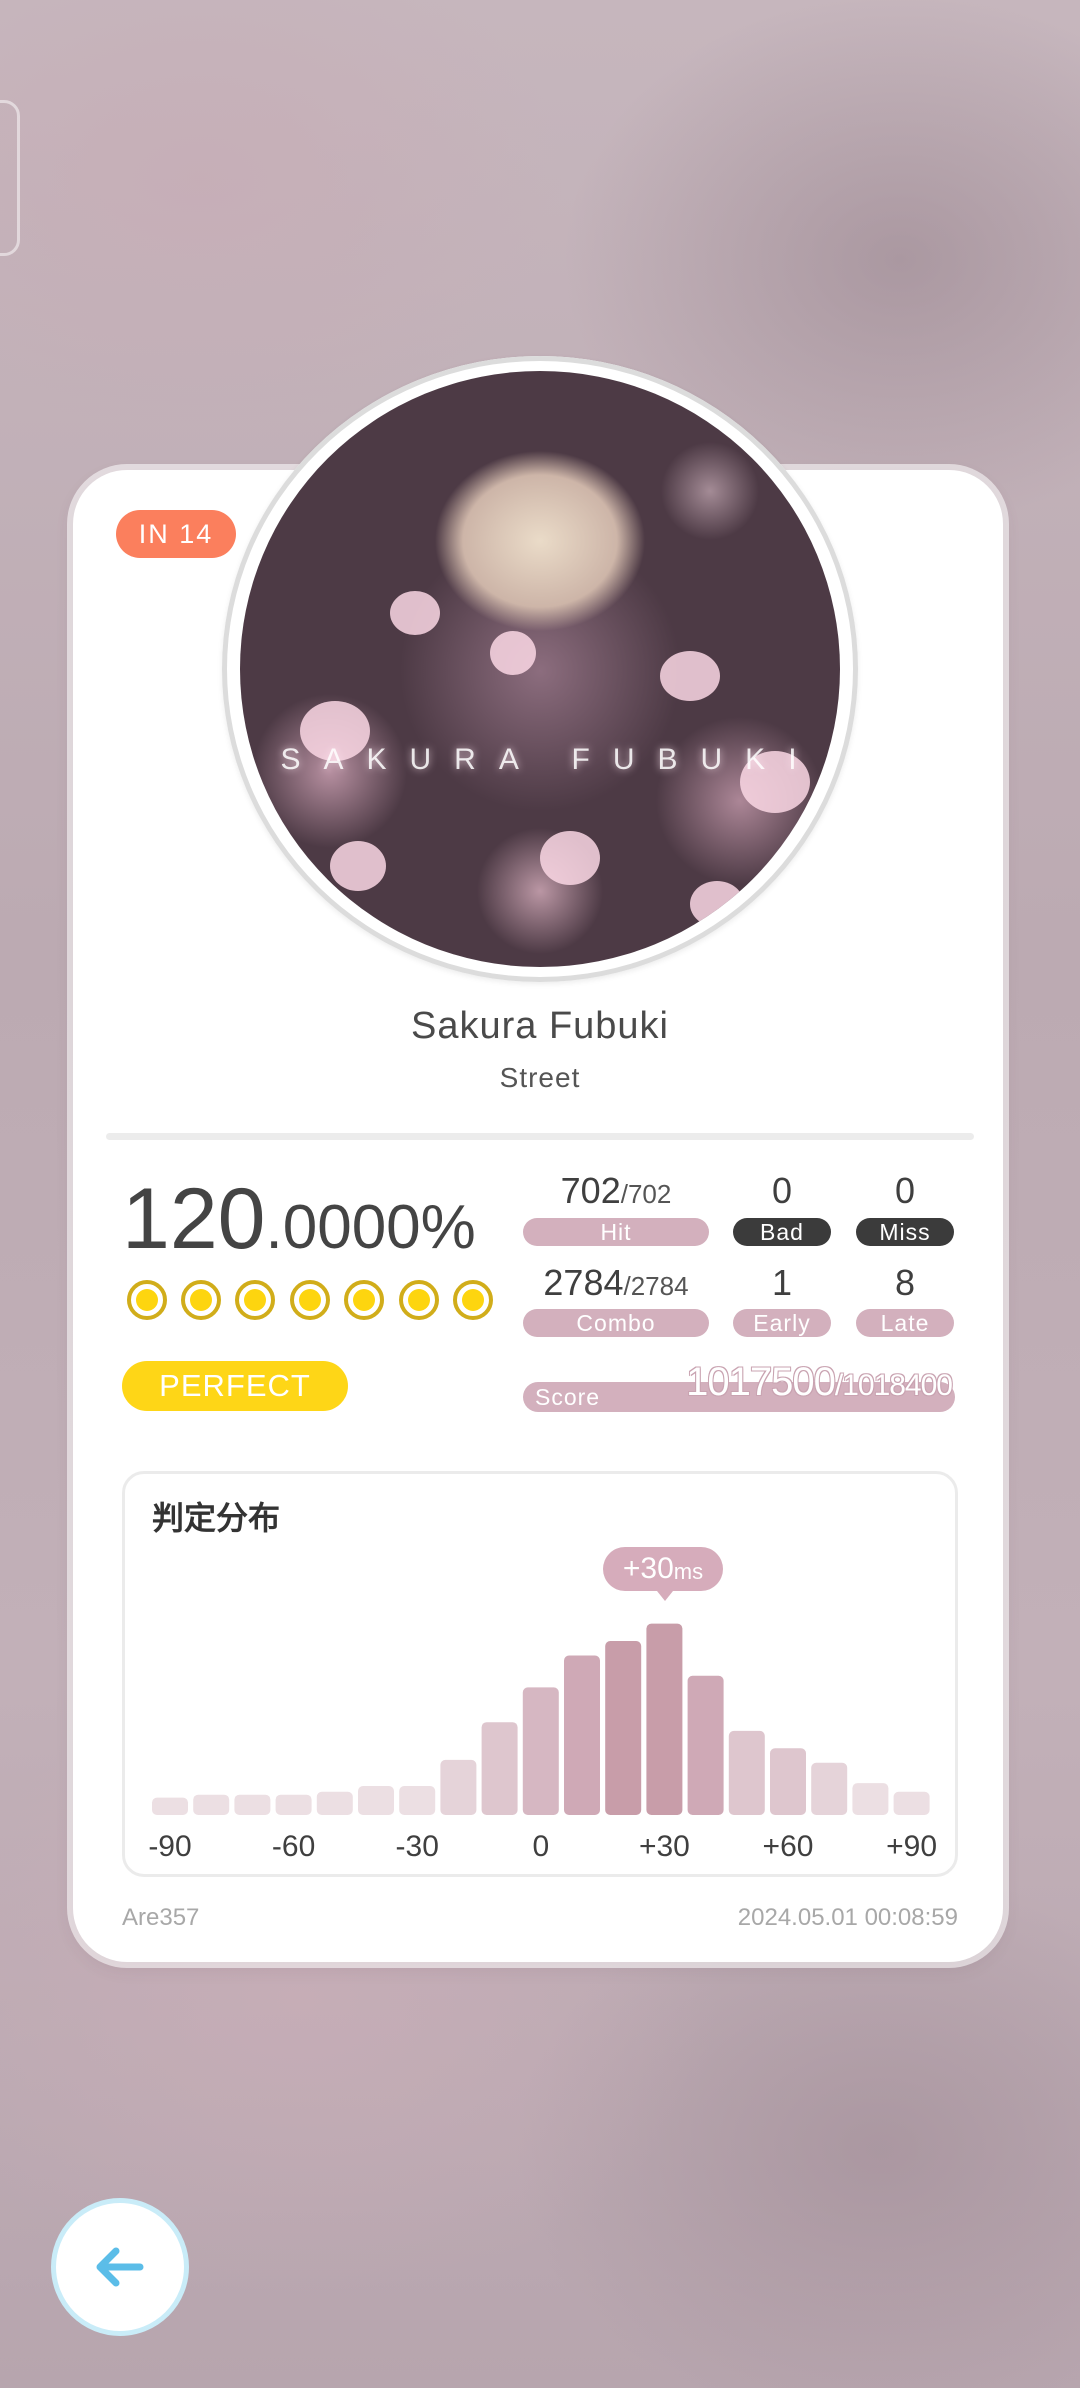 This screenshot has height=2388, width=1080. I want to click on peak-value: +30, so click(648, 1568).